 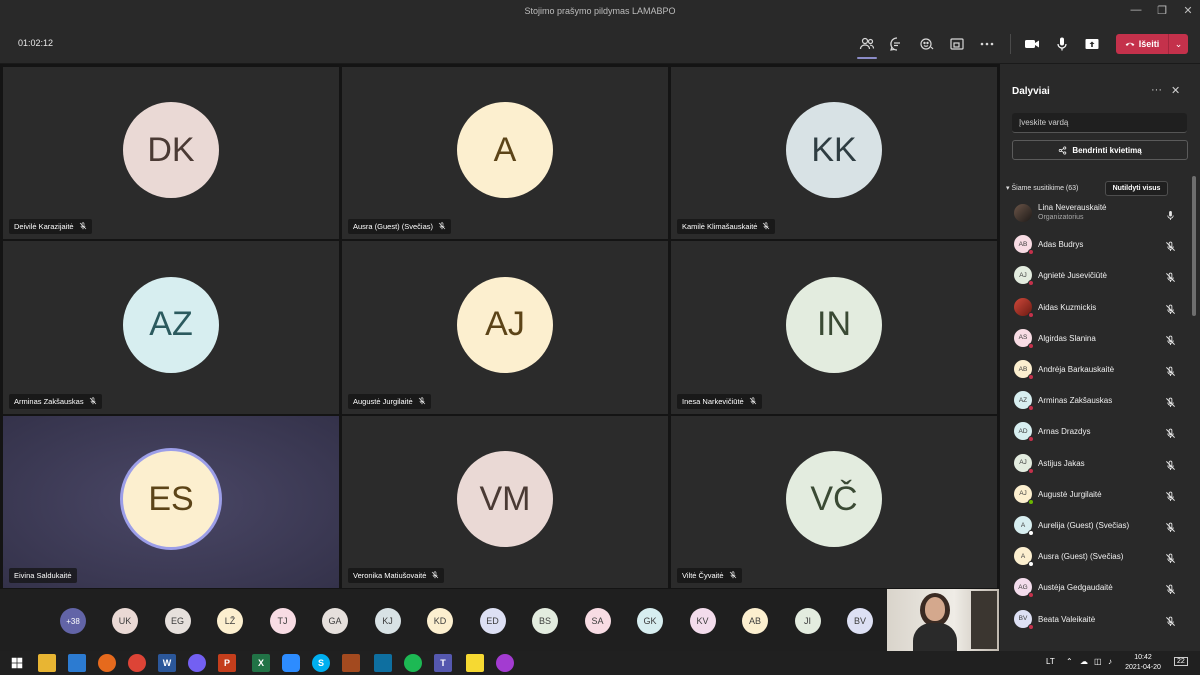 What do you see at coordinates (1099, 123) in the screenshot?
I see `search-participants-input: Įveskite vardą` at bounding box center [1099, 123].